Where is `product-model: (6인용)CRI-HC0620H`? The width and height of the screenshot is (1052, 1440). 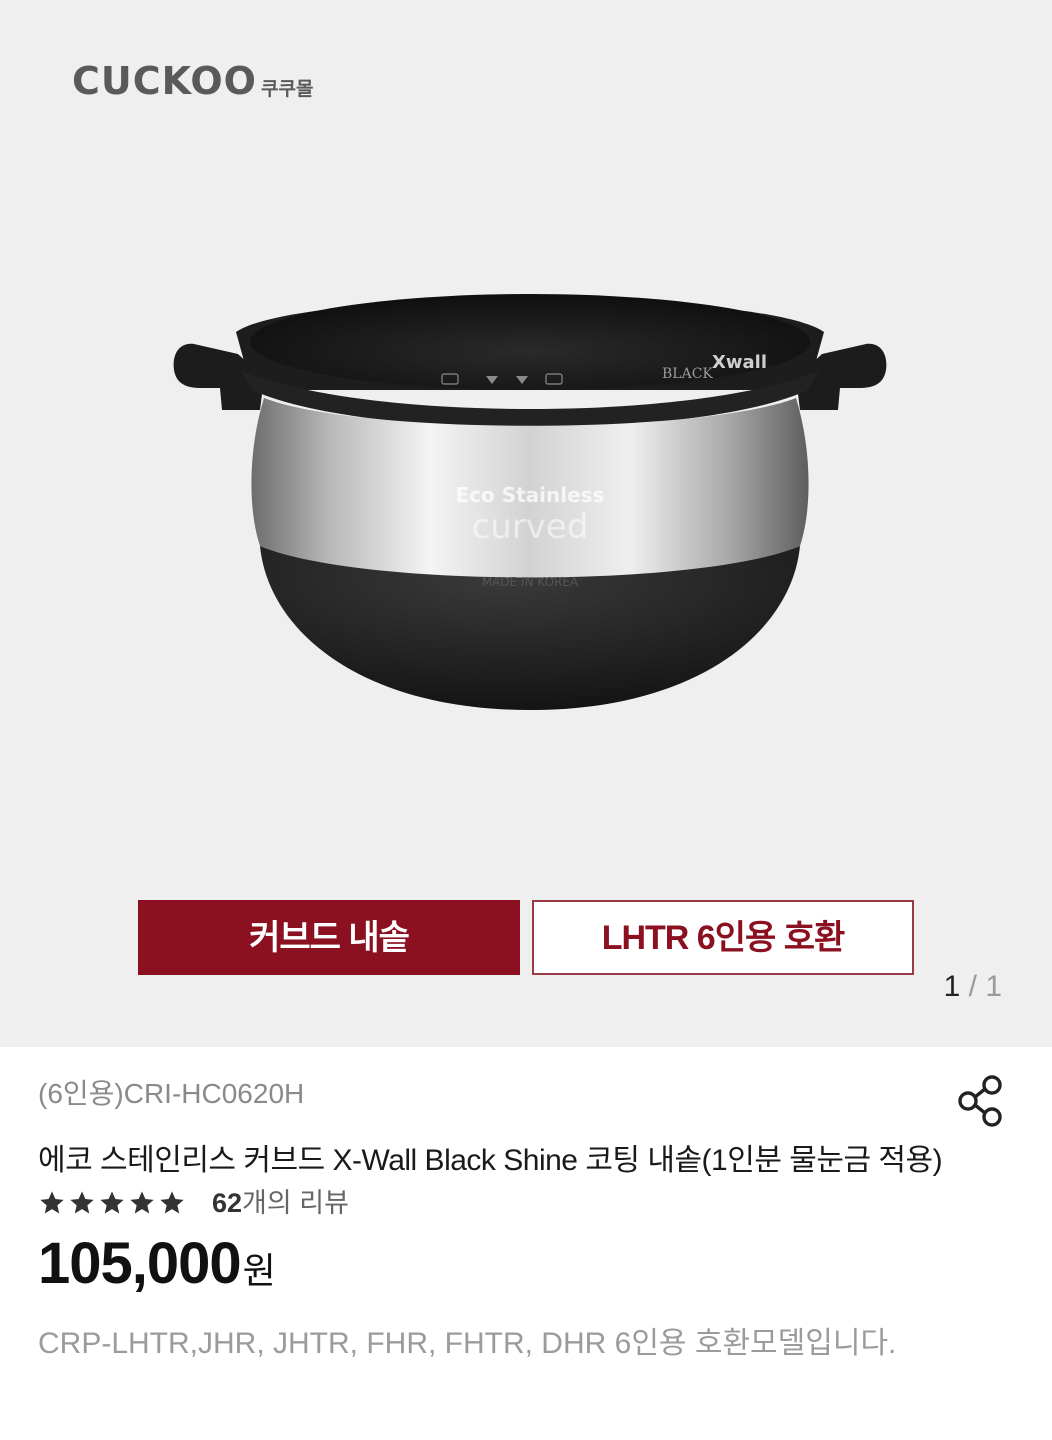
product-model: (6인용)CRI-HC0620H is located at coordinates (171, 1093).